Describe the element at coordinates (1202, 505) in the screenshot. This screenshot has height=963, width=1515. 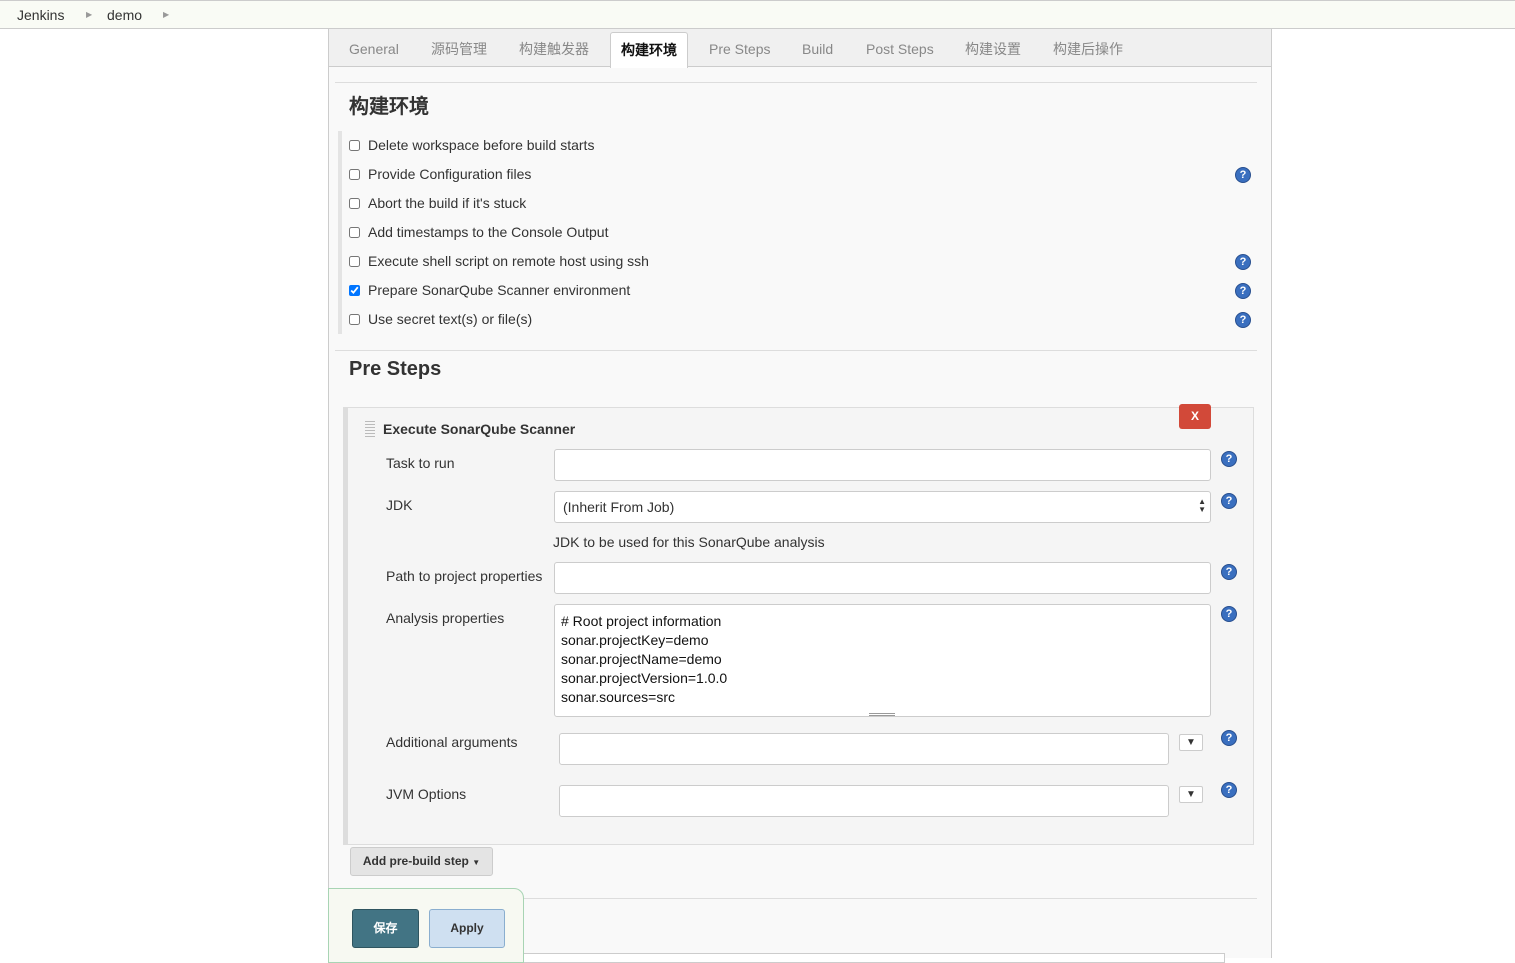
I see `select-arrows-icon: ▲ ▼` at that location.